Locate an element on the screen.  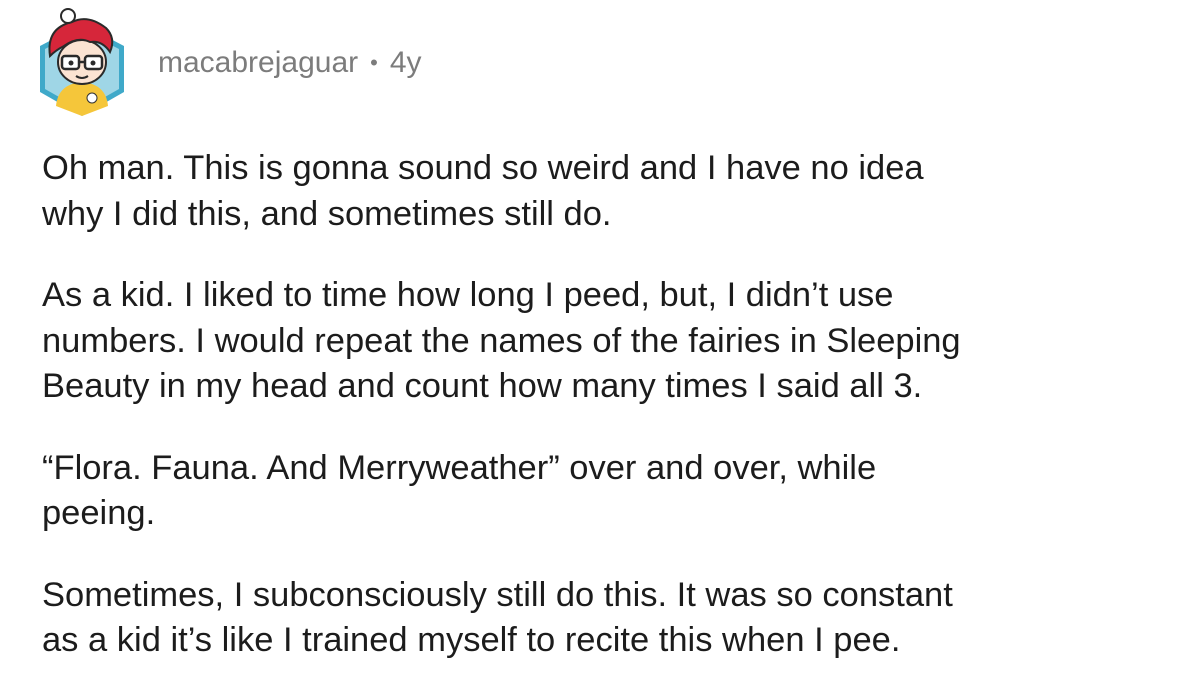
author-username: macabrejaguar is located at coordinates (258, 63).